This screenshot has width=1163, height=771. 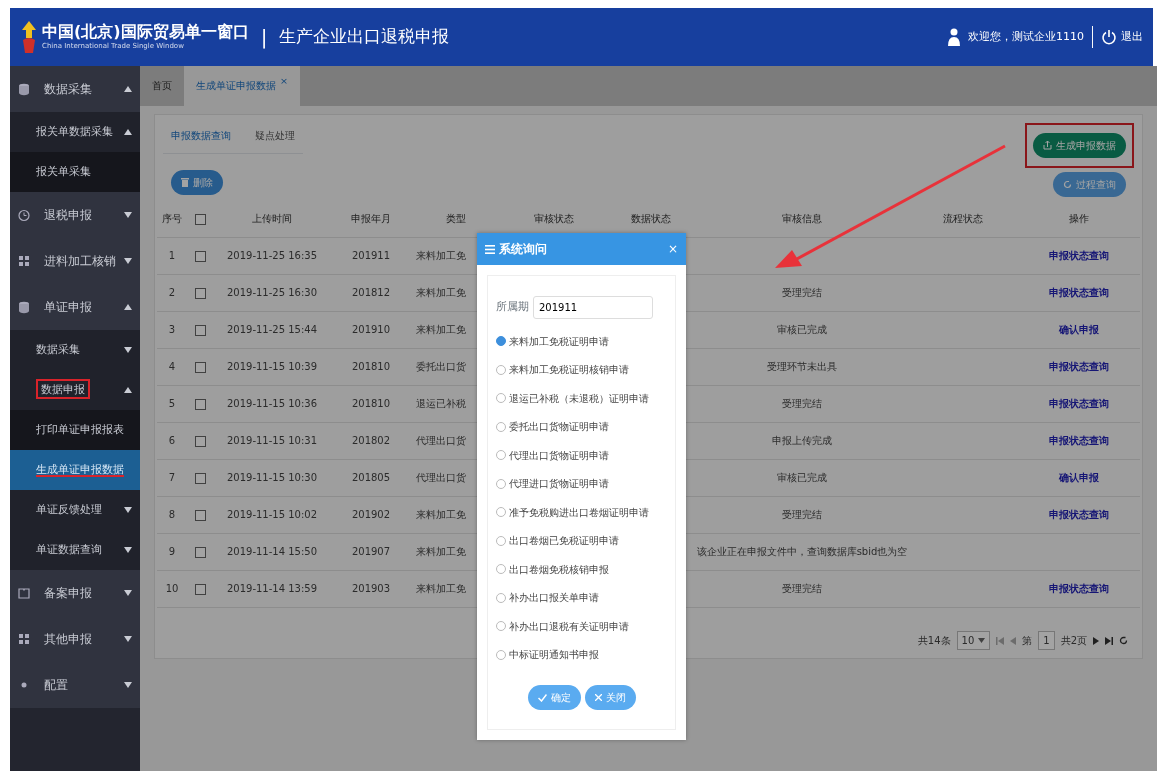 I want to click on table-cell: 2019-11-25 16:35, so click(x=272, y=255).